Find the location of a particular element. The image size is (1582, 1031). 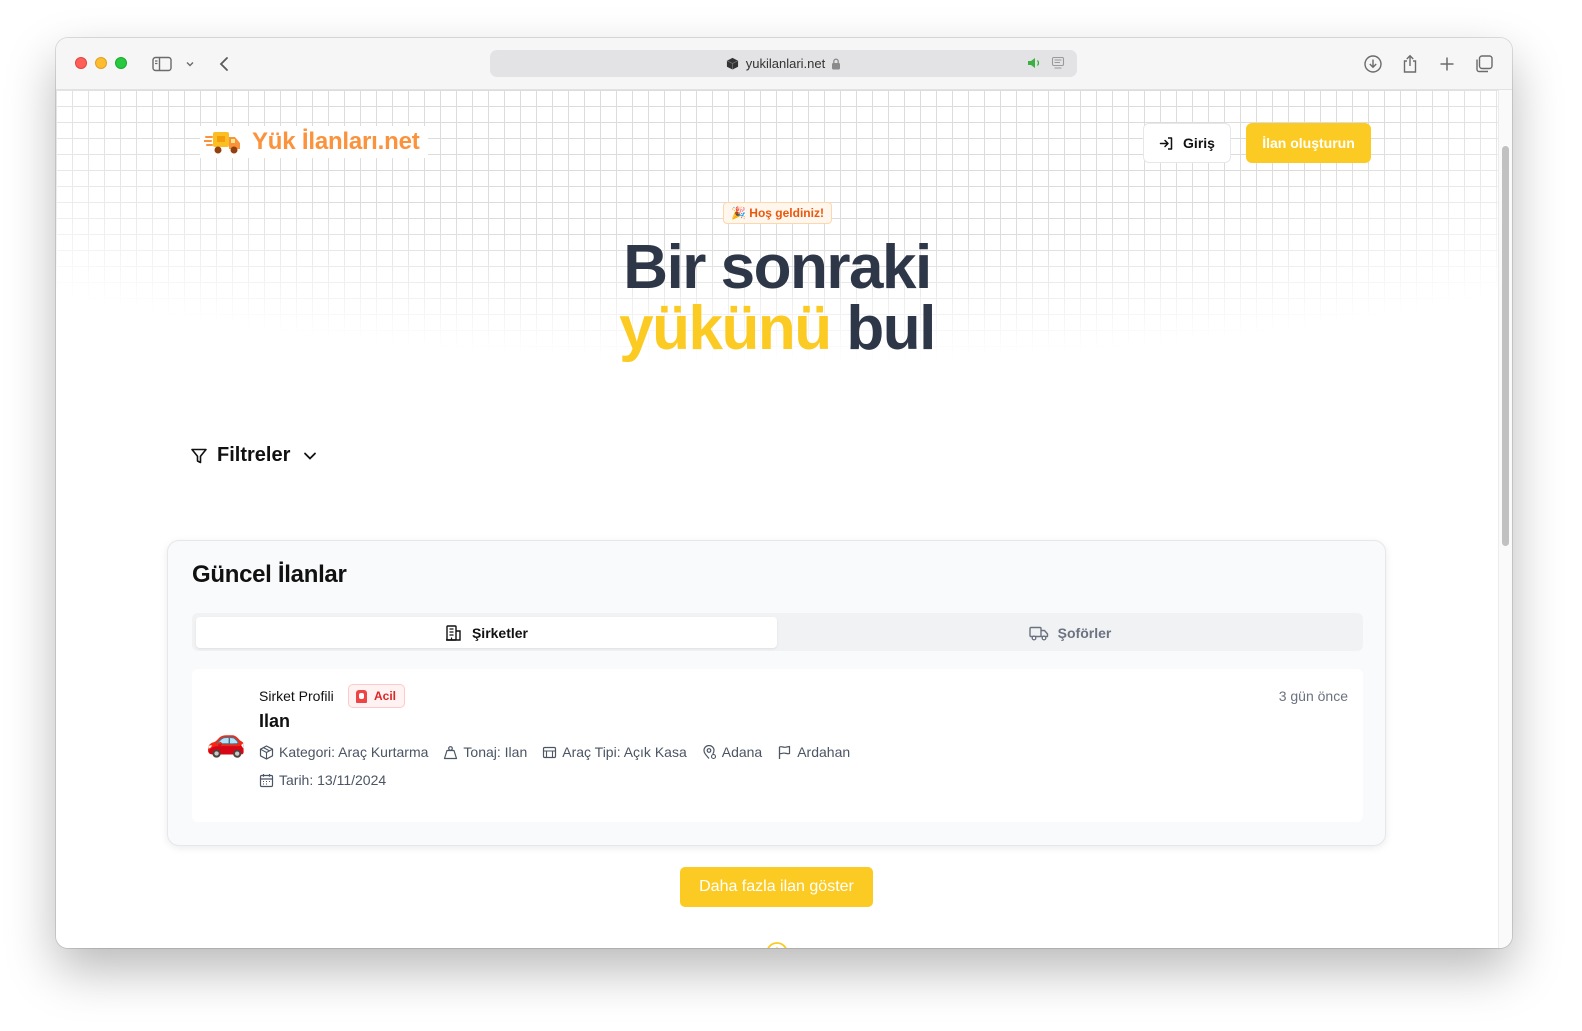

tab-drivers: Şoförler is located at coordinates (1070, 632).